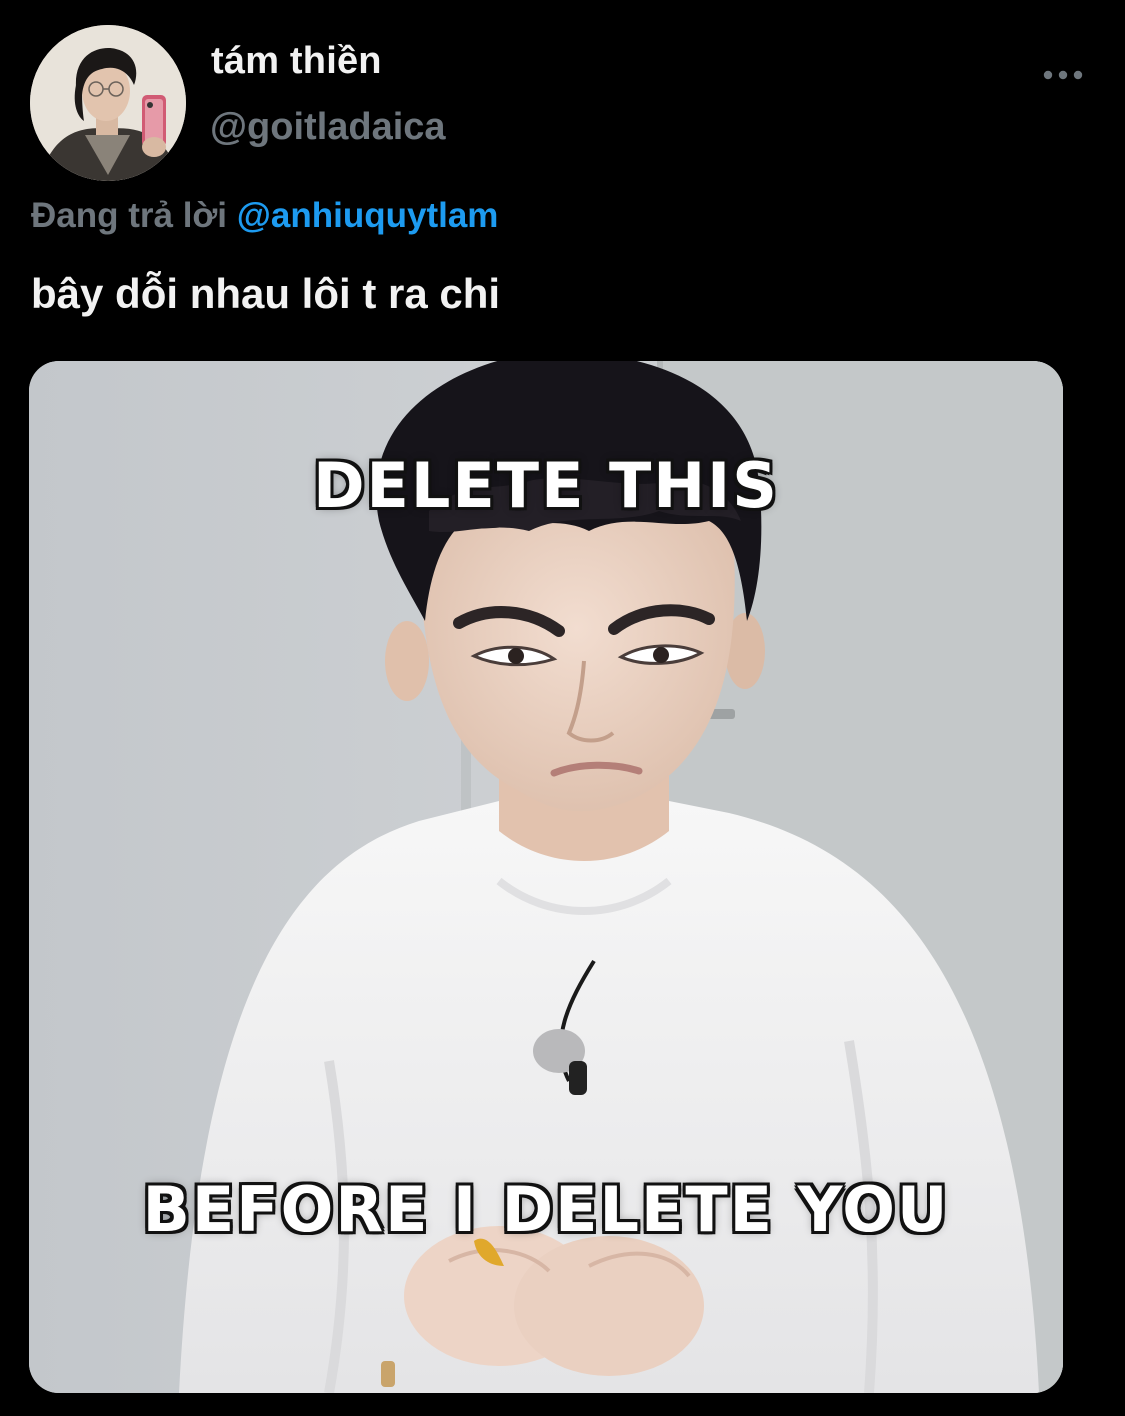 The height and width of the screenshot is (1416, 1125). I want to click on more-horizontal-icon, so click(1063, 75).